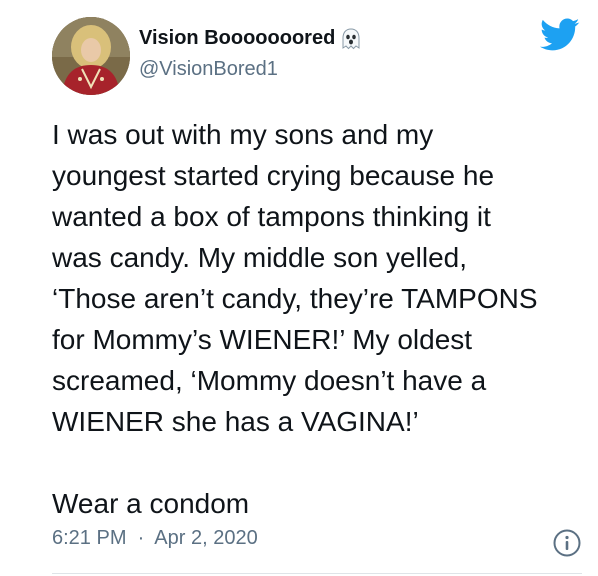 The height and width of the screenshot is (576, 598). I want to click on tweet-text-line: I was out with my sons and my, so click(243, 134).